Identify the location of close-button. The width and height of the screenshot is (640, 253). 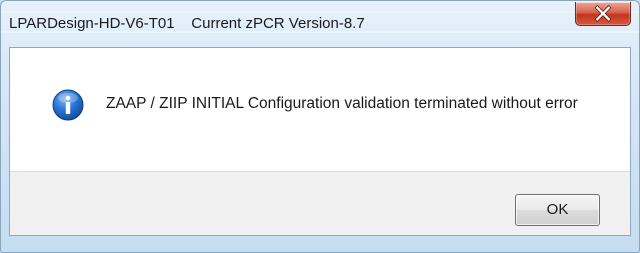
(603, 14).